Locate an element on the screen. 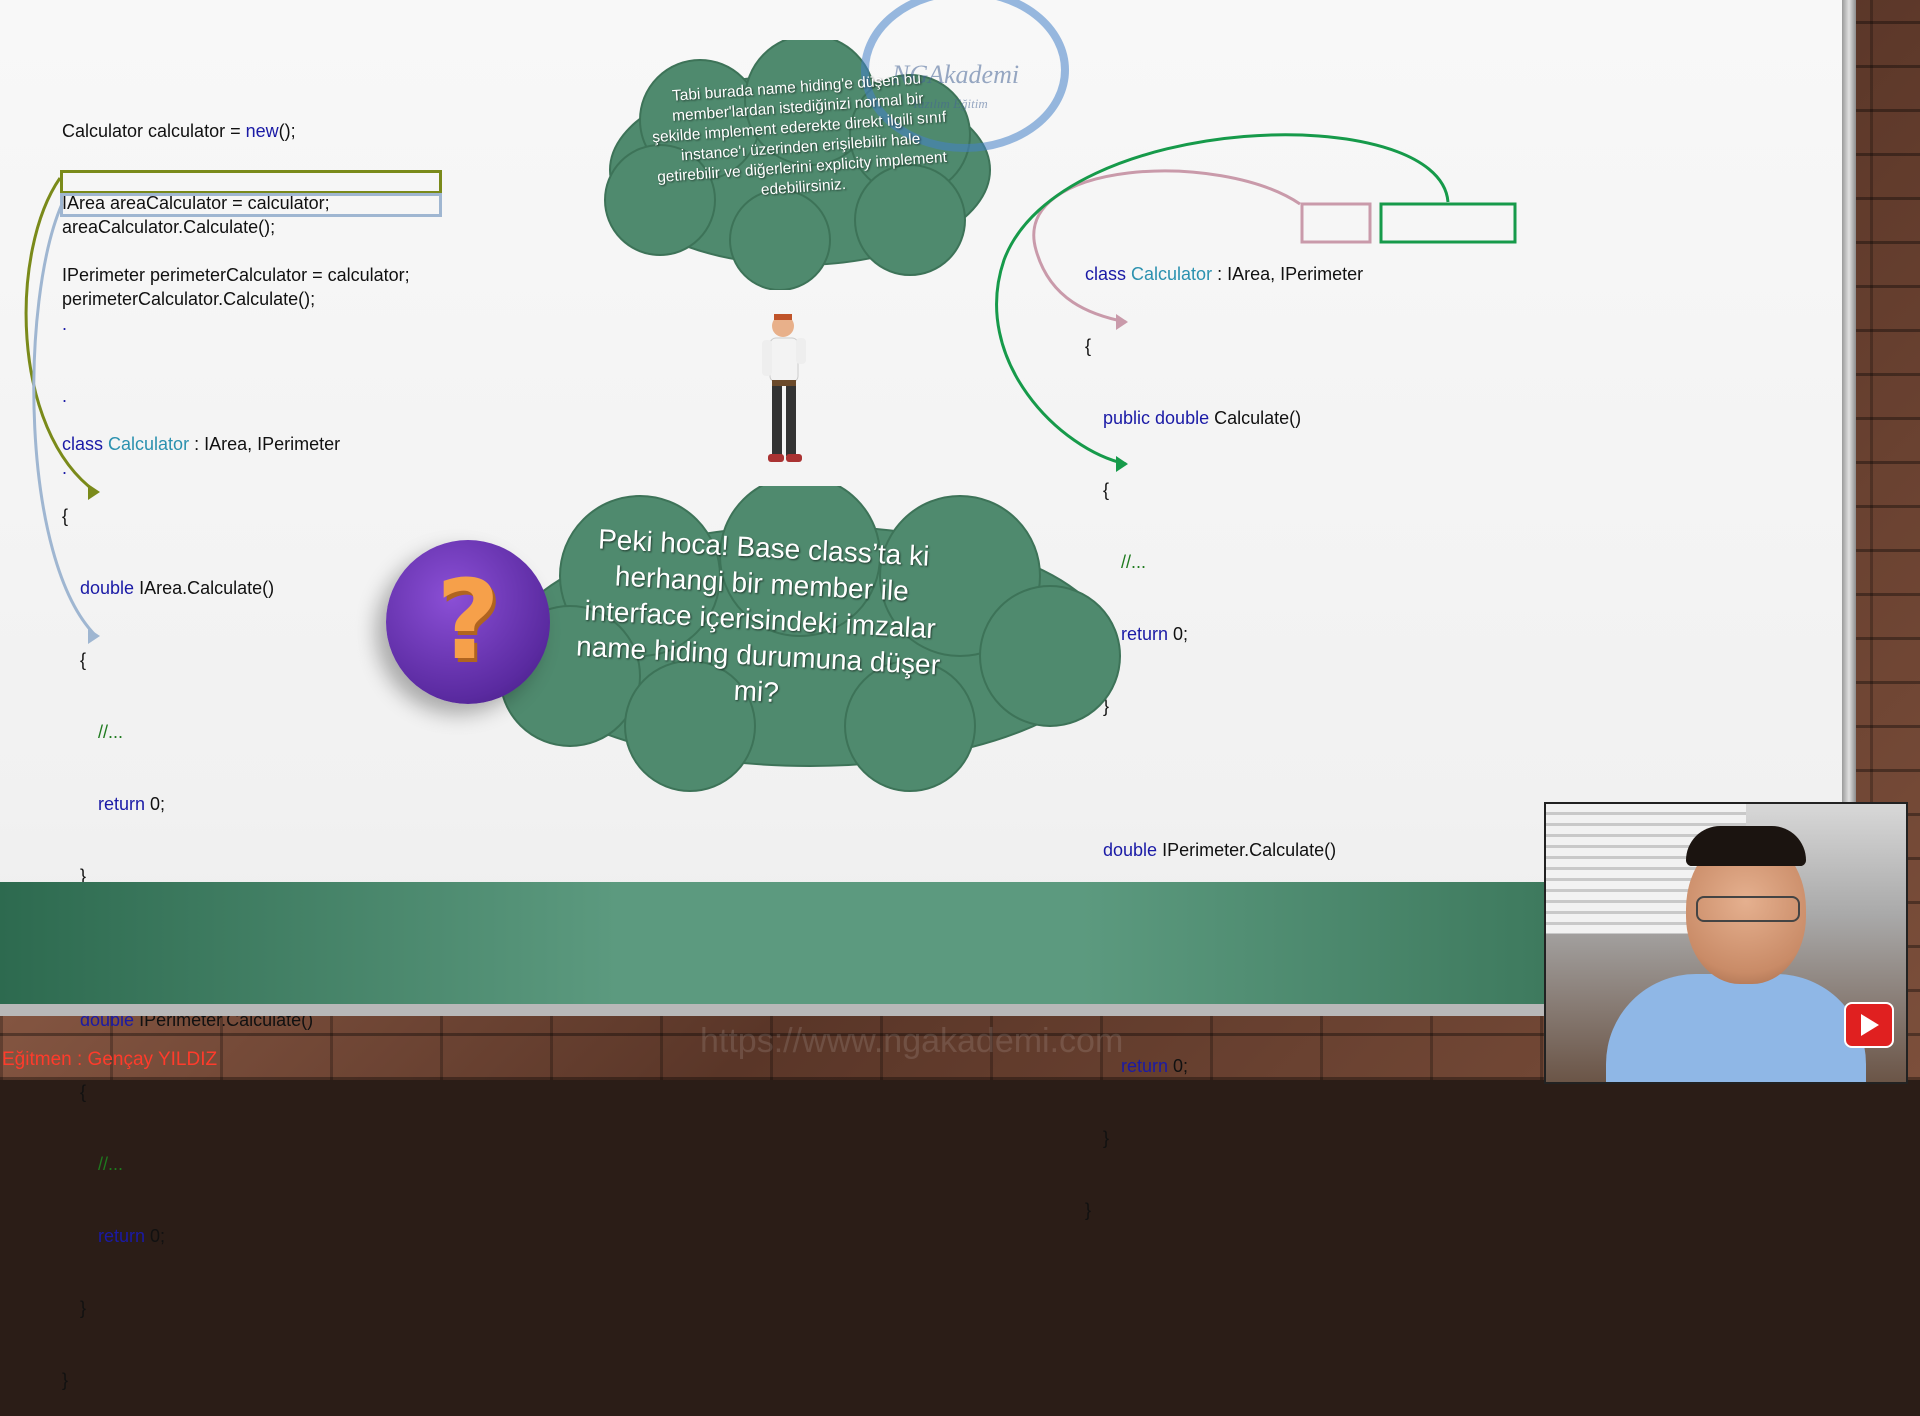 This screenshot has width=1920, height=1416. highlight-box-green is located at coordinates (1448, 223).